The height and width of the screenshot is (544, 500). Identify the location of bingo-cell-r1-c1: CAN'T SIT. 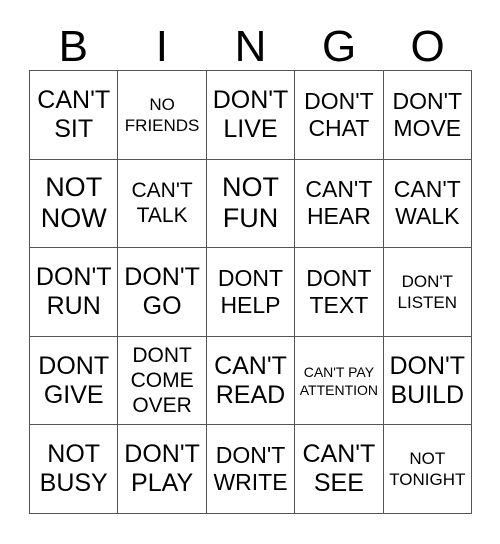
(74, 115).